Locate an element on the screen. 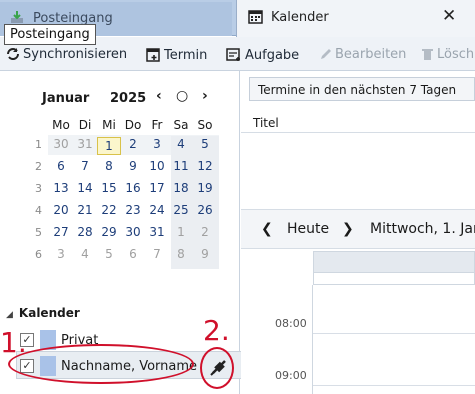 Image resolution: width=475 pixels, height=394 pixels. next-month-button: › is located at coordinates (205, 96).